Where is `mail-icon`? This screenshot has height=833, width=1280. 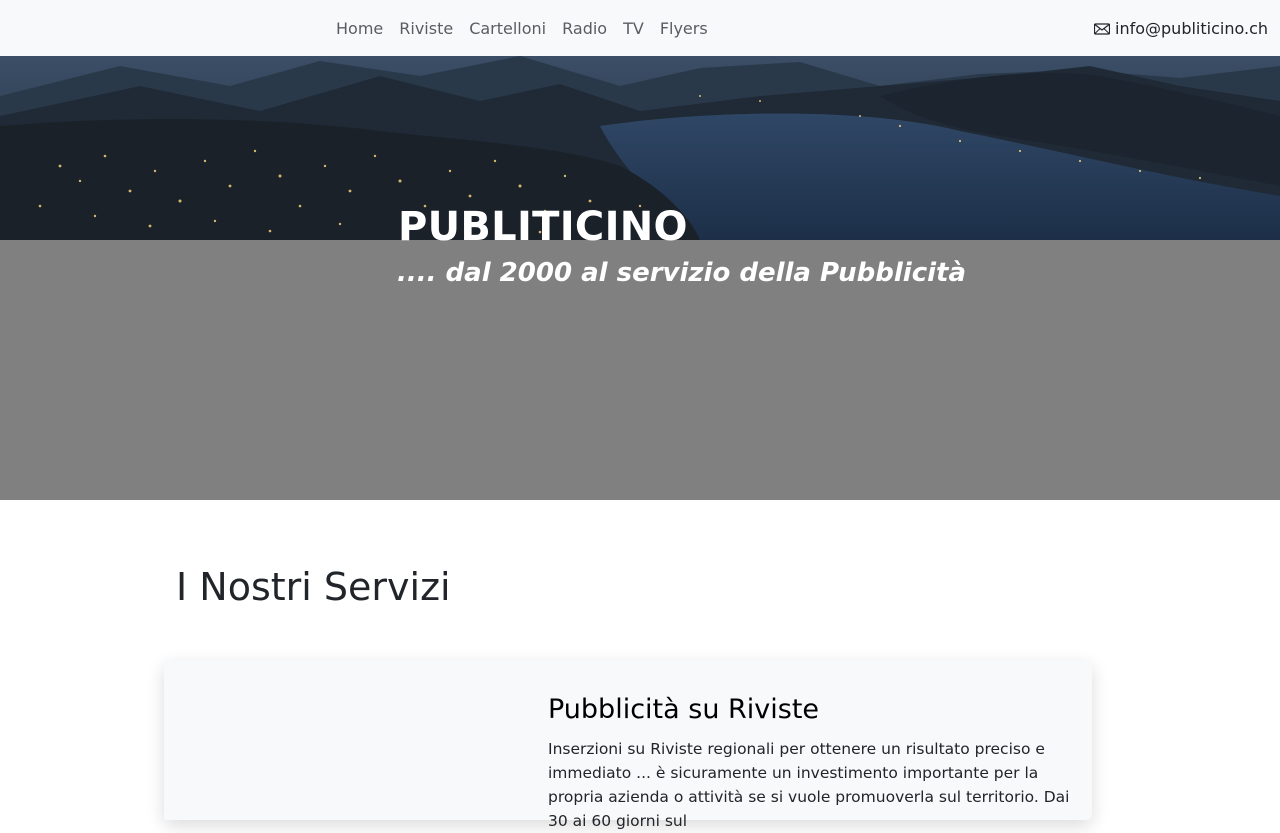 mail-icon is located at coordinates (1102, 29).